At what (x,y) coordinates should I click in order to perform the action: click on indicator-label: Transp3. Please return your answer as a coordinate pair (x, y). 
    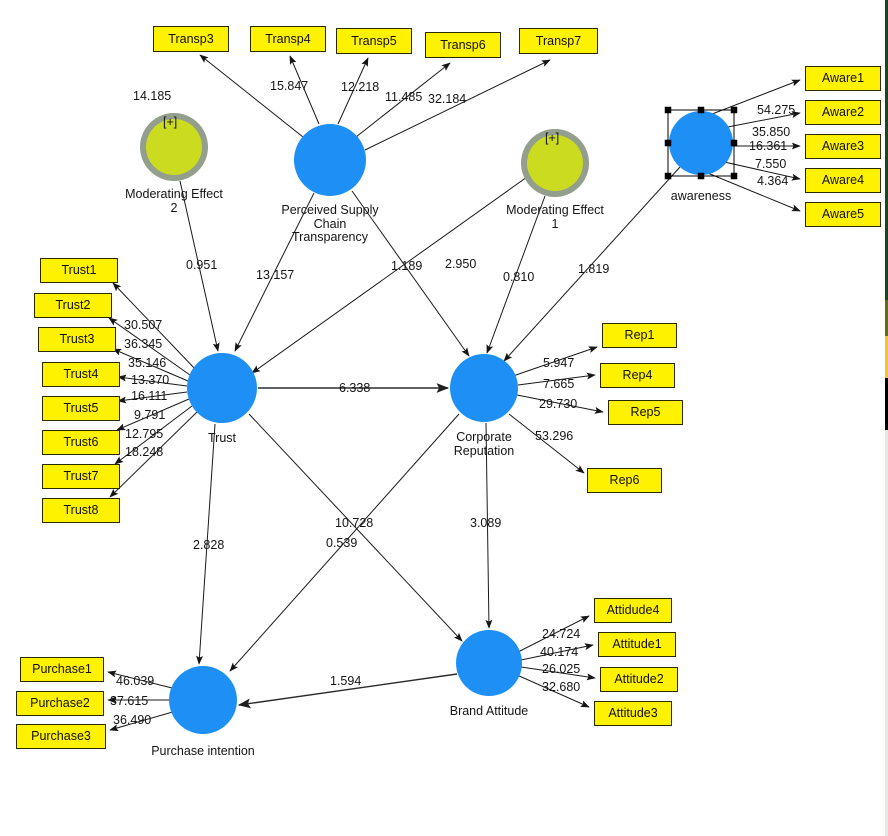
    Looking at the image, I should click on (191, 38).